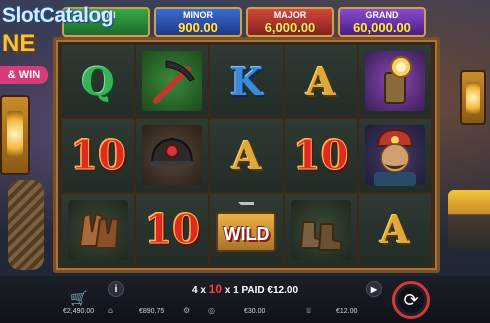 The width and height of the screenshot is (490, 323). I want to click on trophy-icon: ♕, so click(309, 310).